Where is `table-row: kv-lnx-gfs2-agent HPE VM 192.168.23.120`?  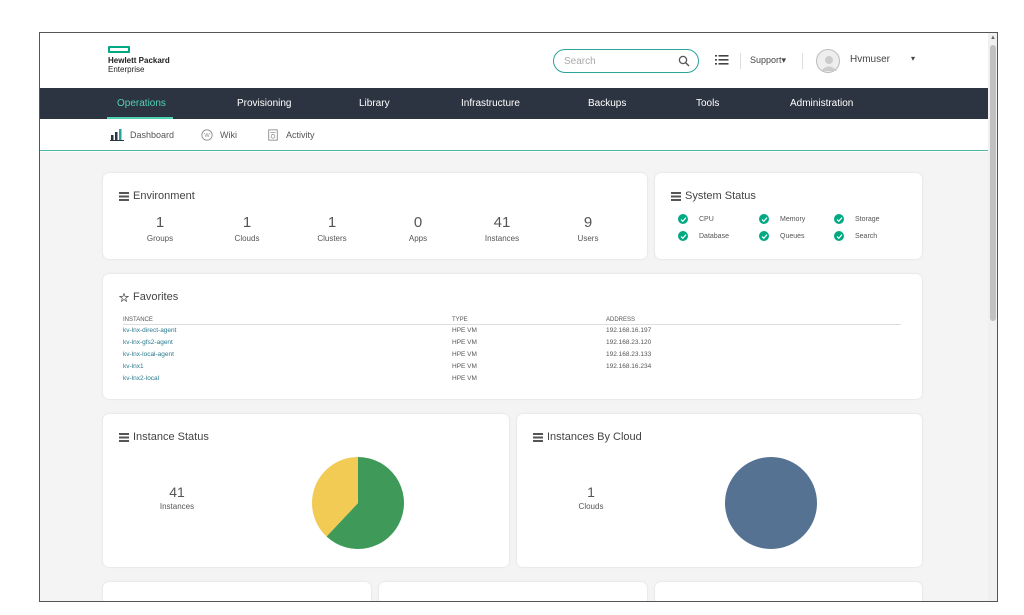
table-row: kv-lnx-gfs2-agent HPE VM 192.168.23.120 is located at coordinates (512, 343).